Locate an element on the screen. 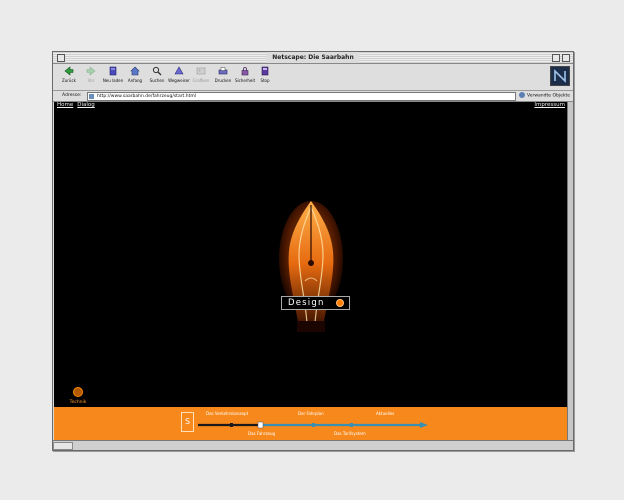 The width and height of the screenshot is (624, 500). collapse-box is located at coordinates (566, 58).